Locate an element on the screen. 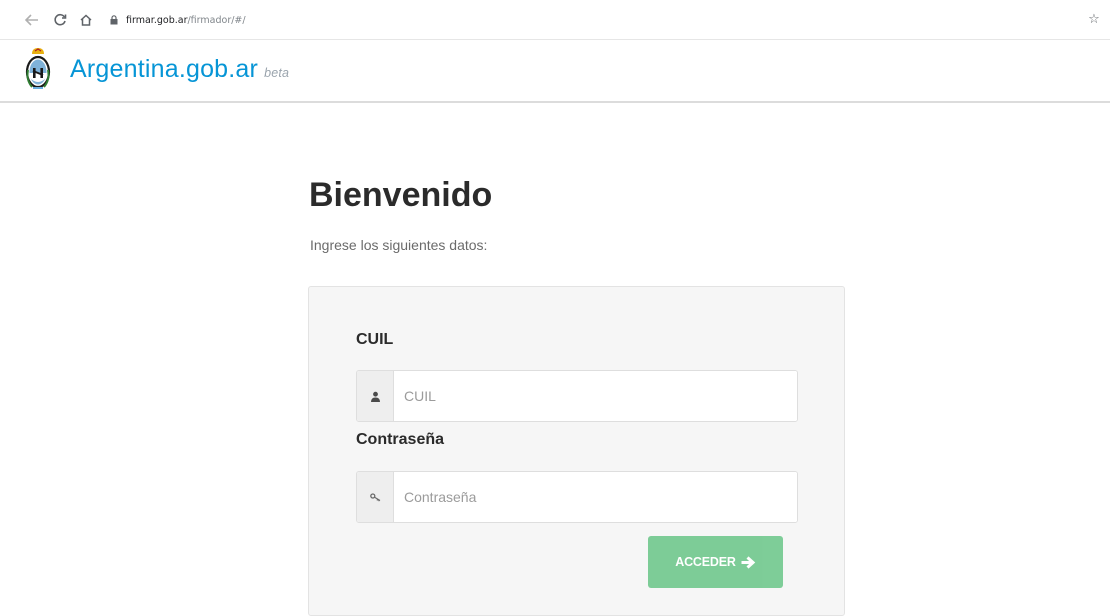  password-label: Contraseña is located at coordinates (400, 439).